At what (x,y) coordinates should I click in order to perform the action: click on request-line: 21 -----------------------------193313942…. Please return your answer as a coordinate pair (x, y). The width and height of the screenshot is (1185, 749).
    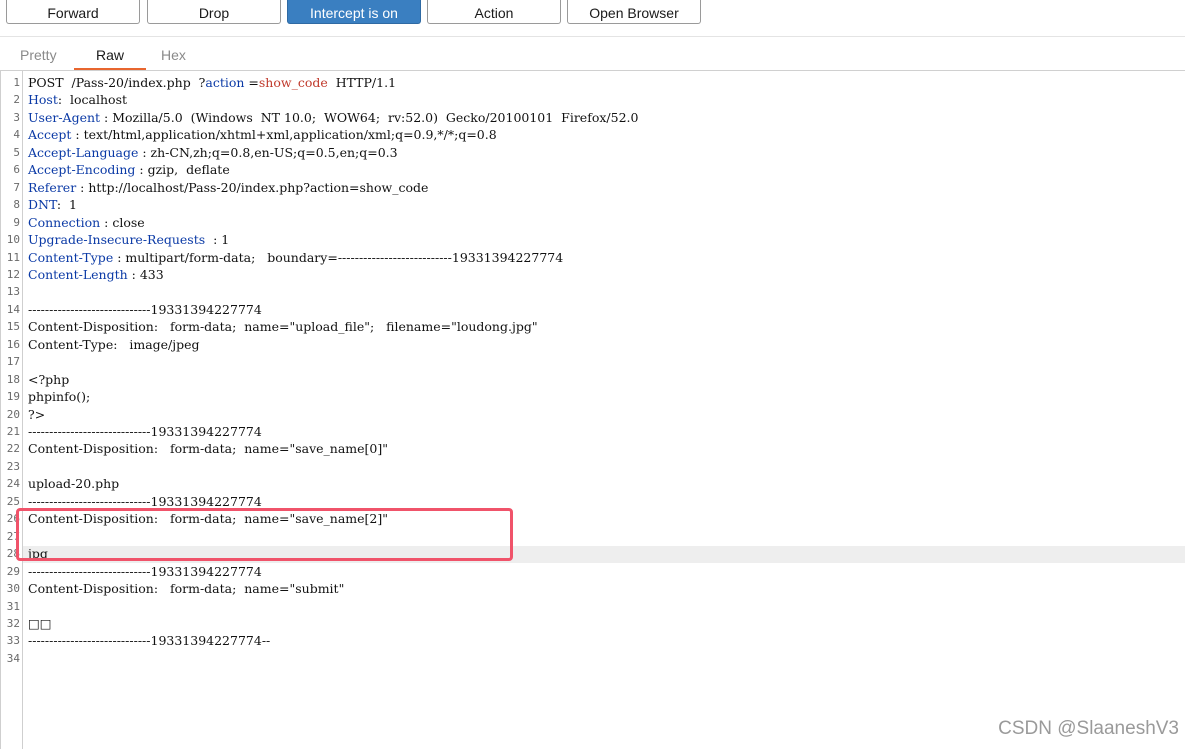
    Looking at the image, I should click on (592, 431).